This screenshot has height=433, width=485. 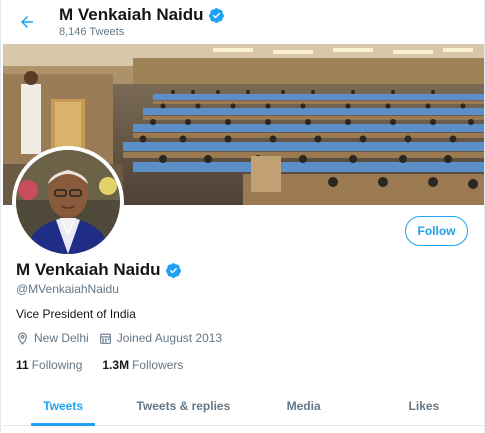 I want to click on display-name: M Venkaiah Naidu, so click(x=88, y=269).